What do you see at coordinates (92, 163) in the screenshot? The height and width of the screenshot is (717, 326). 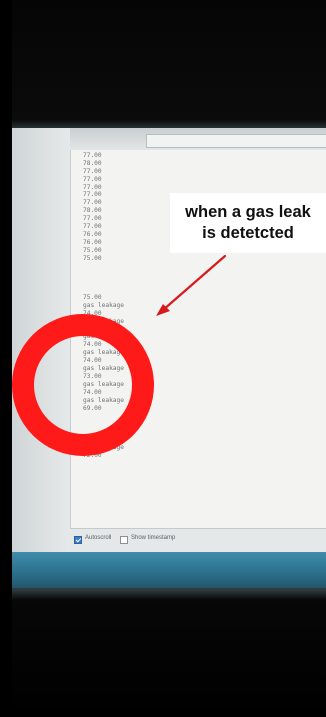 I see `serial-line: 78.00` at bounding box center [92, 163].